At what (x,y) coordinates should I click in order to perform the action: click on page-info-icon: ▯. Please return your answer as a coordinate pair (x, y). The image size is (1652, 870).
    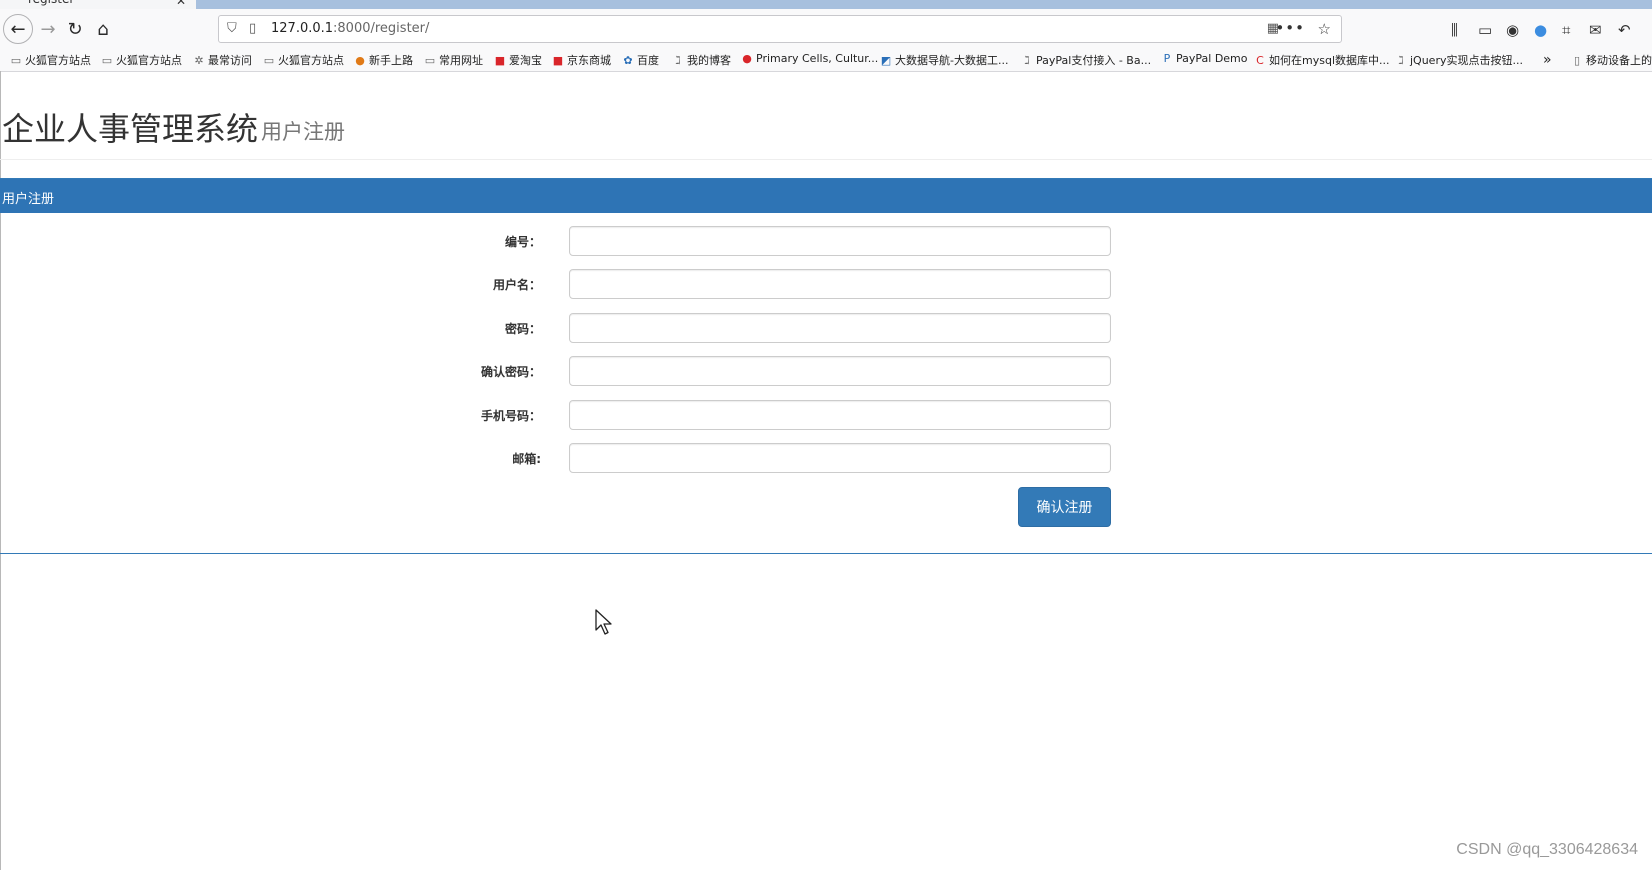
    Looking at the image, I should click on (252, 28).